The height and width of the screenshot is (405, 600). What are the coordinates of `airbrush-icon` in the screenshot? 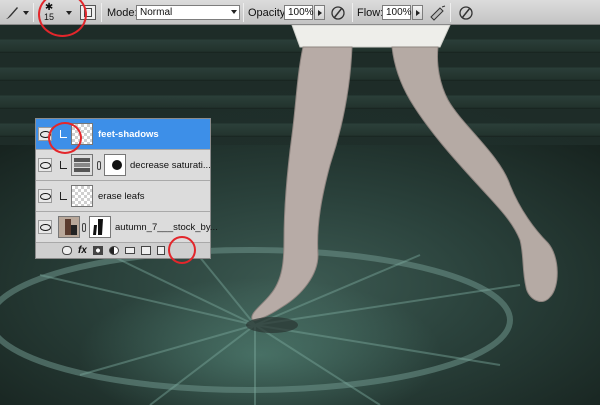 It's located at (437, 12).